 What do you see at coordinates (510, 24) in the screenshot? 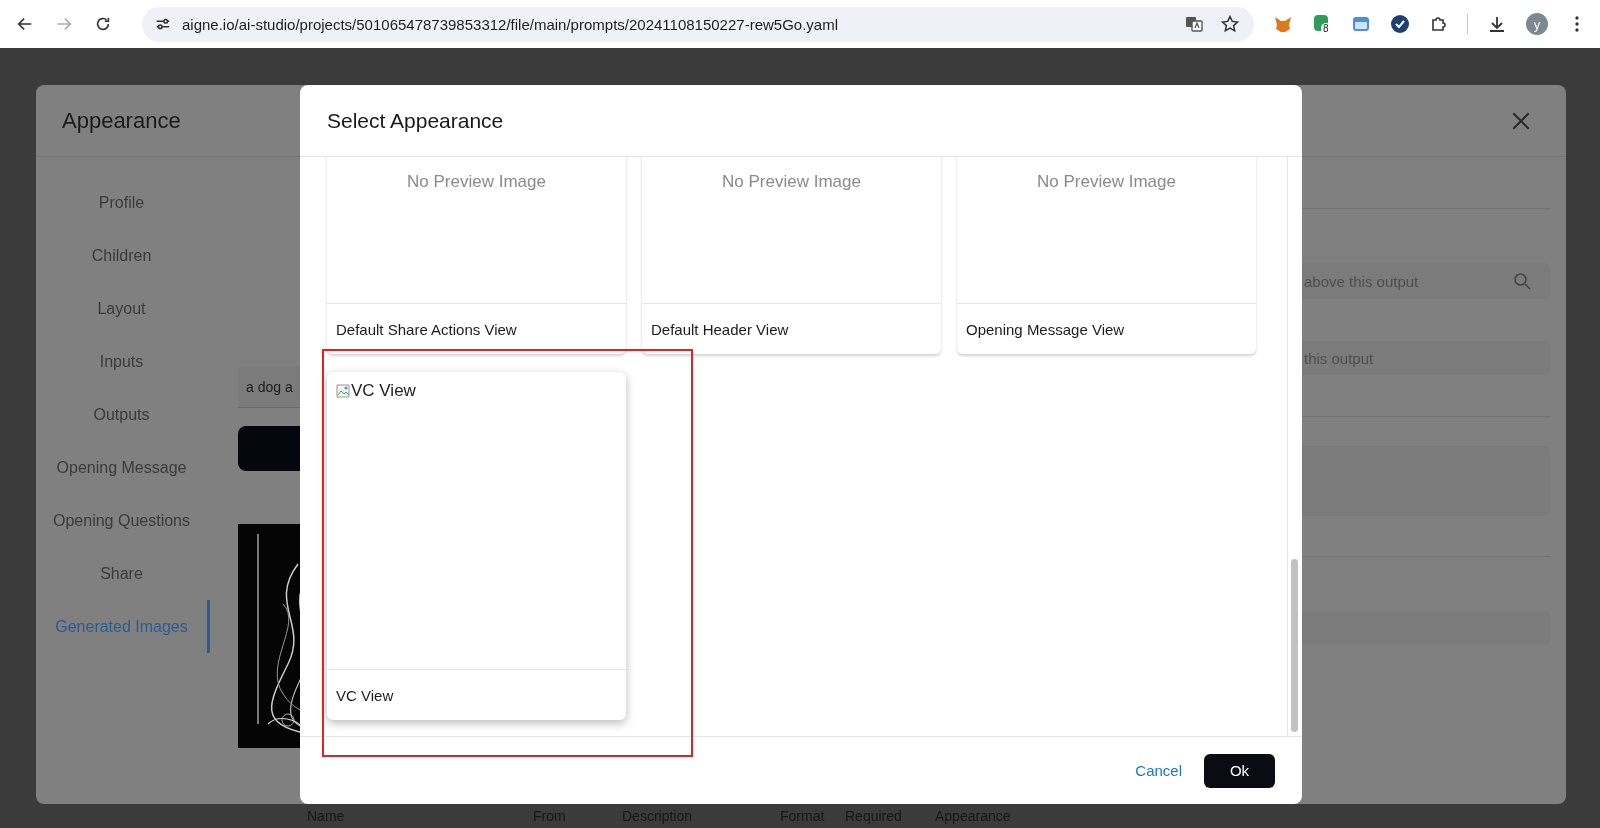
I see `url-text: aigne.io/ai-studio/projects/501065478739853312/file/main/prompts/20241108150227-rew5Go.yaml` at bounding box center [510, 24].